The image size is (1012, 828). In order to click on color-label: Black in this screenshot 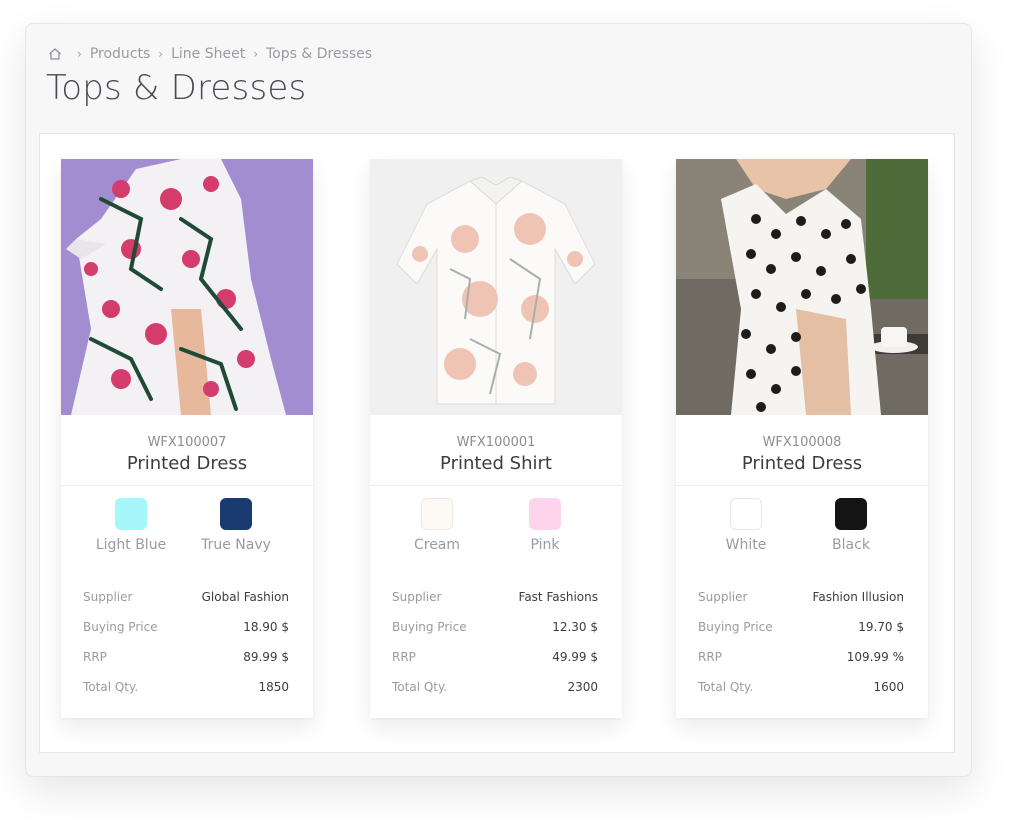, I will do `click(851, 545)`.